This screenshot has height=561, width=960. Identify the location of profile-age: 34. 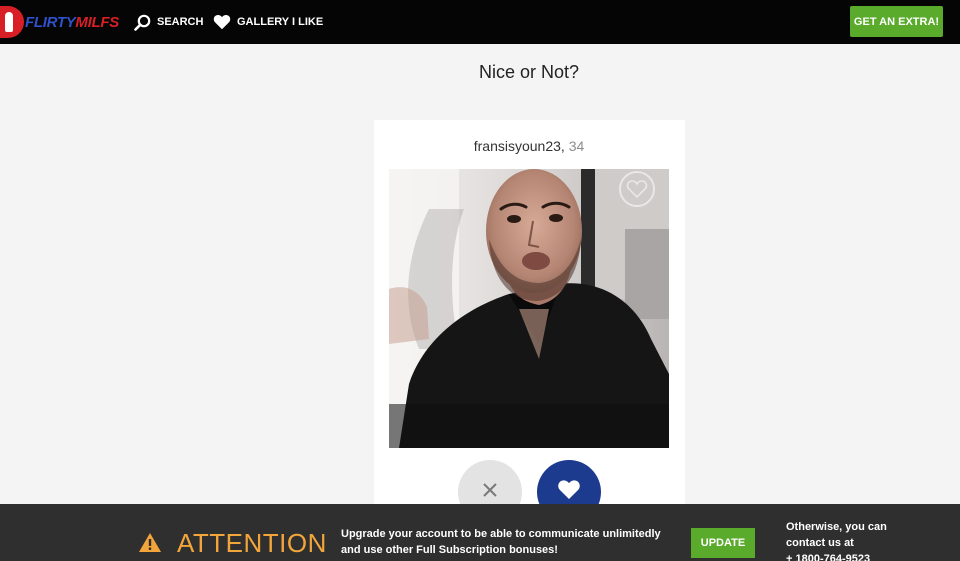
(576, 146).